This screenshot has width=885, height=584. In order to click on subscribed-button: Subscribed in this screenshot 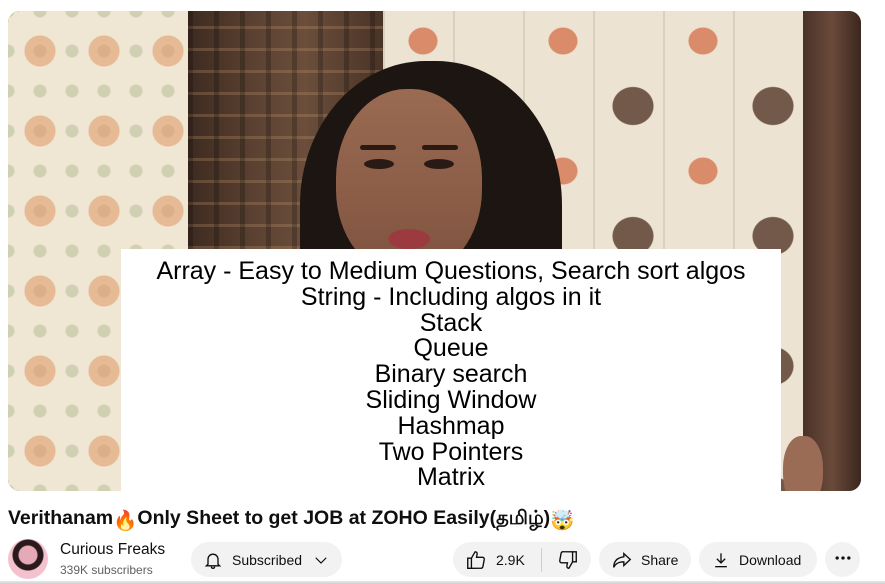, I will do `click(266, 559)`.